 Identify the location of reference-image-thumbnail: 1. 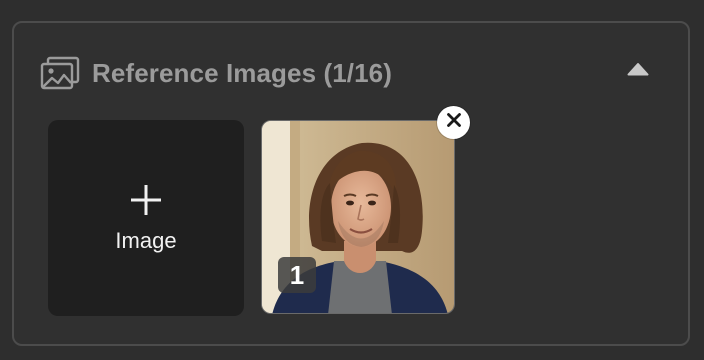
(358, 217).